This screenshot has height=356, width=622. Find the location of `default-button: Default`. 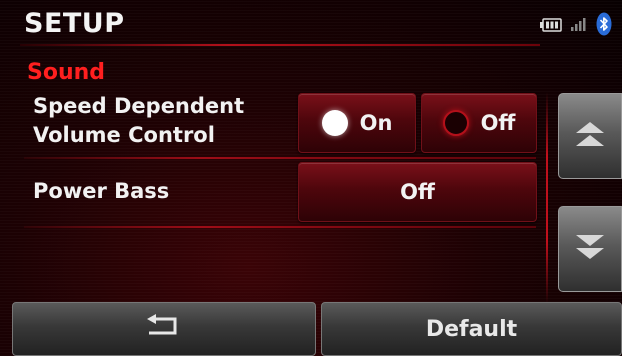

default-button: Default is located at coordinates (471, 329).